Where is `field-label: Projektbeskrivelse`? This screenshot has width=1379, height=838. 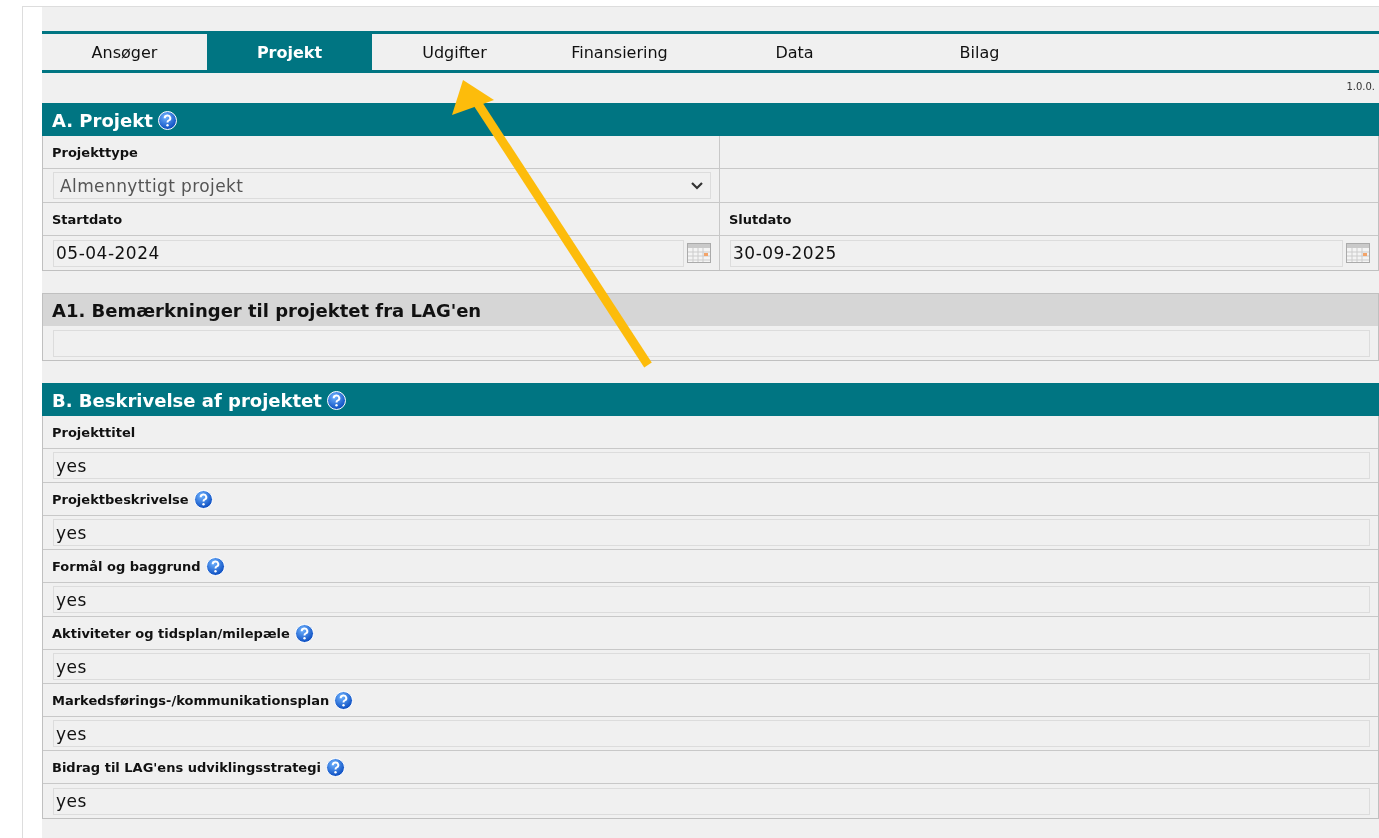 field-label: Projektbeskrivelse is located at coordinates (120, 499).